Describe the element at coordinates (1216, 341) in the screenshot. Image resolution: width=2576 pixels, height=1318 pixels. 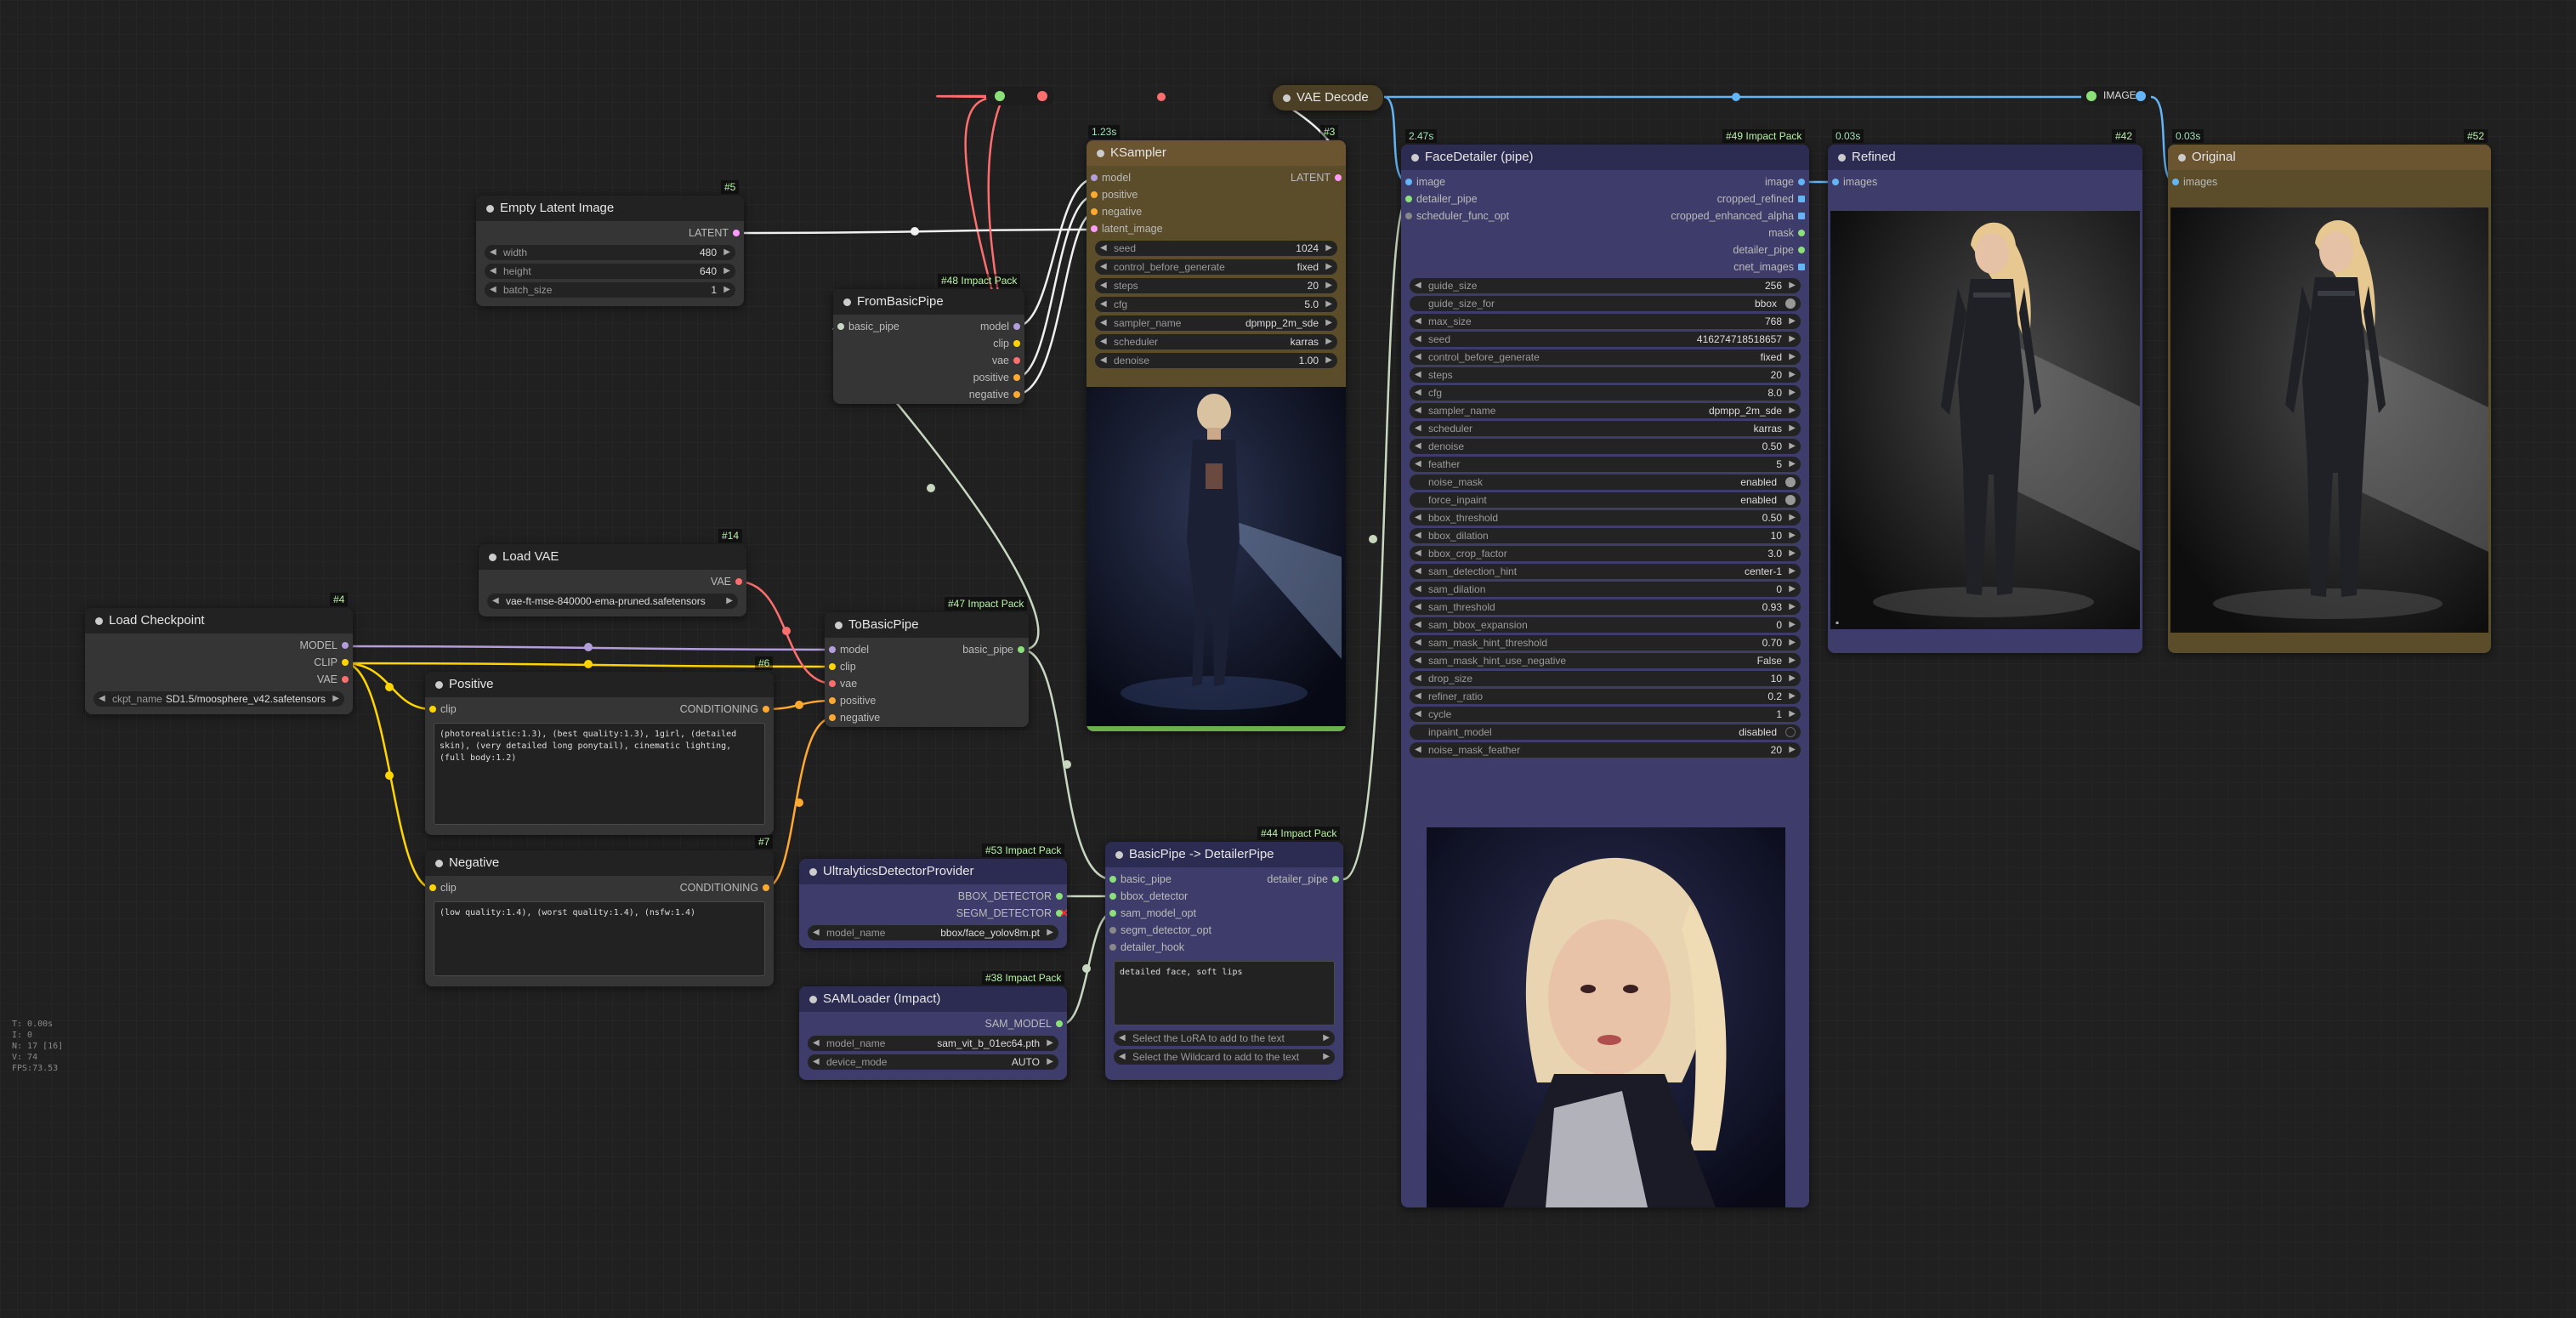
I see `widget-scheduler: ◀ scheduler karras ▶` at that location.